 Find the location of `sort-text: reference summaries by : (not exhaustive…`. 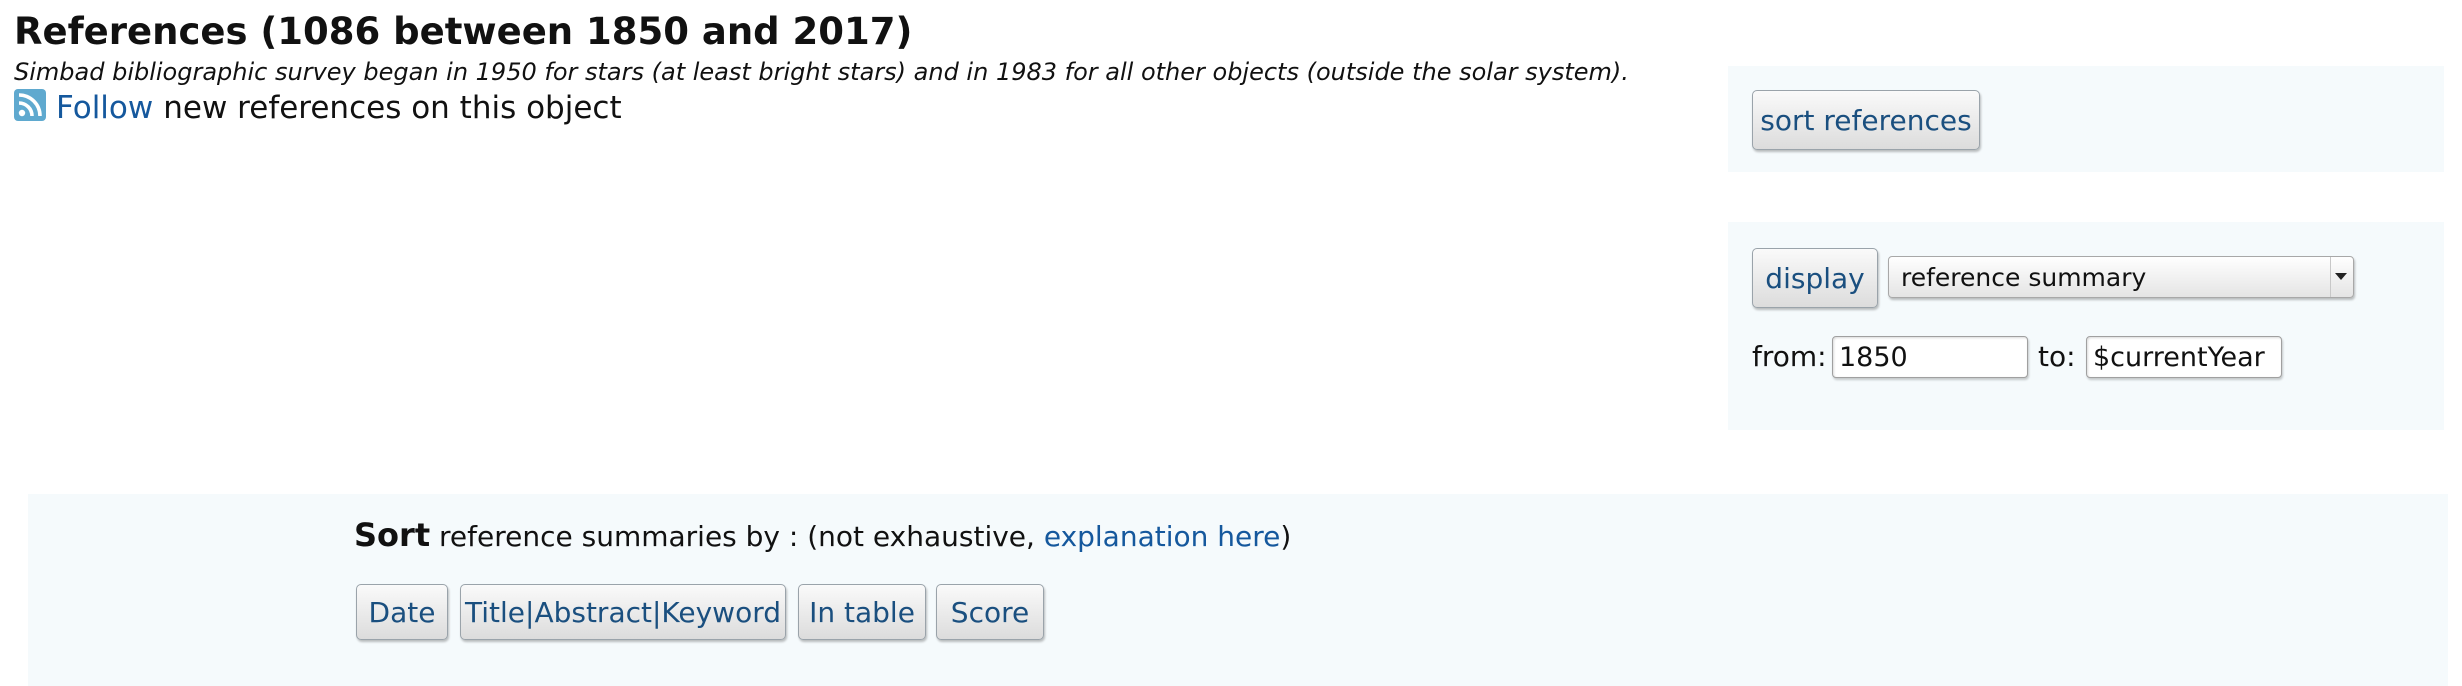

sort-text: reference summaries by : (not exhaustive… is located at coordinates (737, 536).